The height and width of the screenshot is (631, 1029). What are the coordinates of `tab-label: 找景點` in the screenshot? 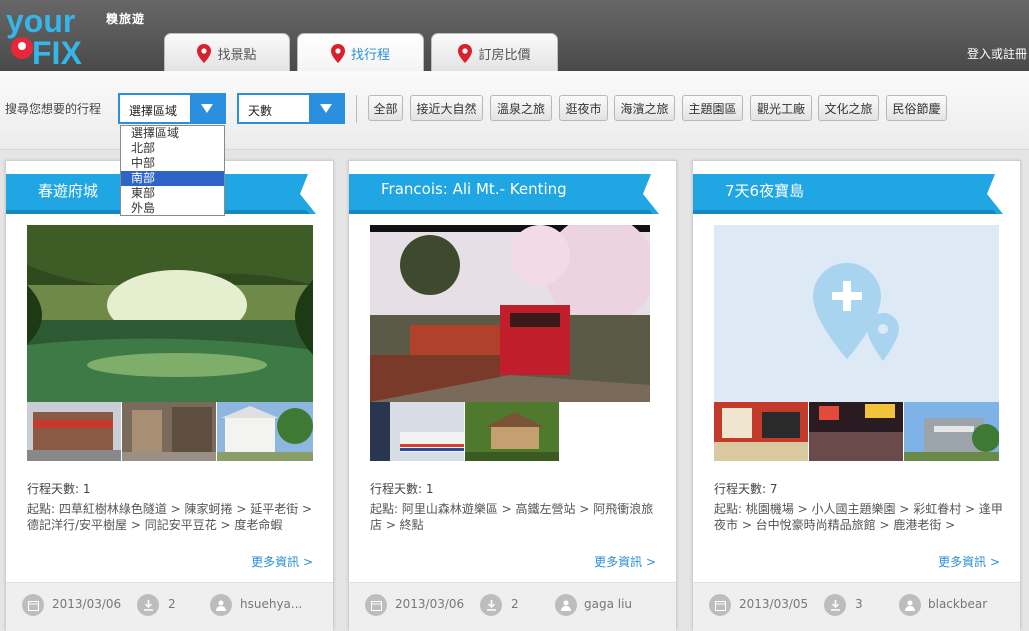 It's located at (237, 55).